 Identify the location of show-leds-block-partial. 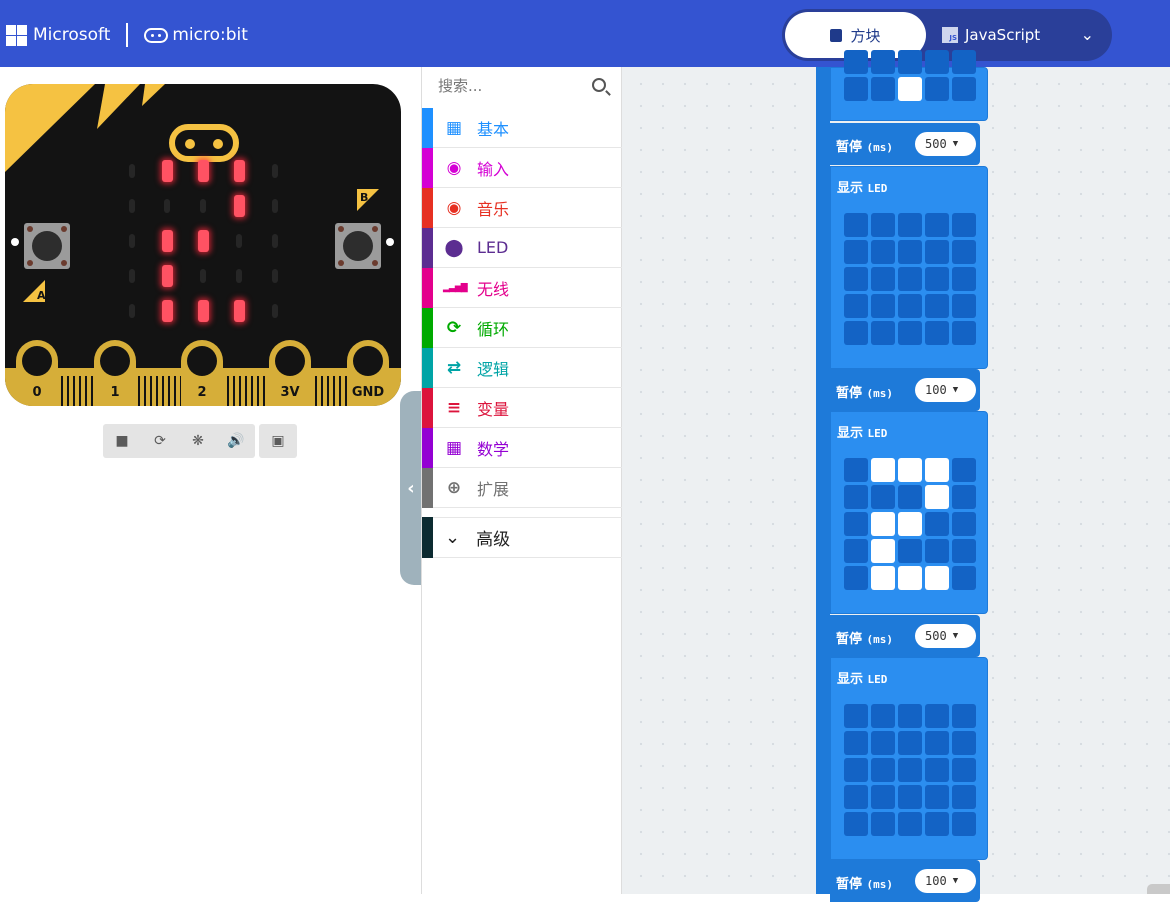
(909, 85).